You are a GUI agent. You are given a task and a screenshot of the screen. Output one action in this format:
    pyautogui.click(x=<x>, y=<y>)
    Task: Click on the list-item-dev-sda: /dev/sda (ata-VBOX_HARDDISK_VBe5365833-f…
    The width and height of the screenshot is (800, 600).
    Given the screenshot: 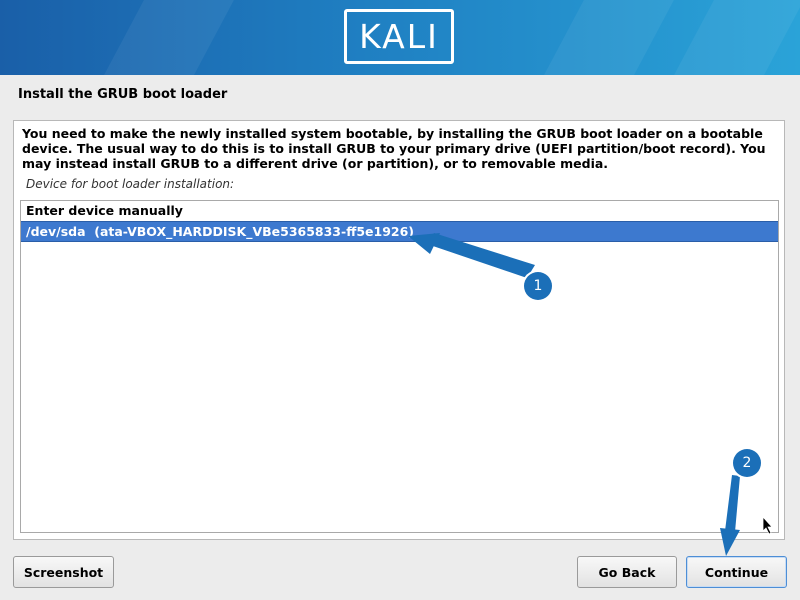 What is the action you would take?
    pyautogui.click(x=399, y=231)
    